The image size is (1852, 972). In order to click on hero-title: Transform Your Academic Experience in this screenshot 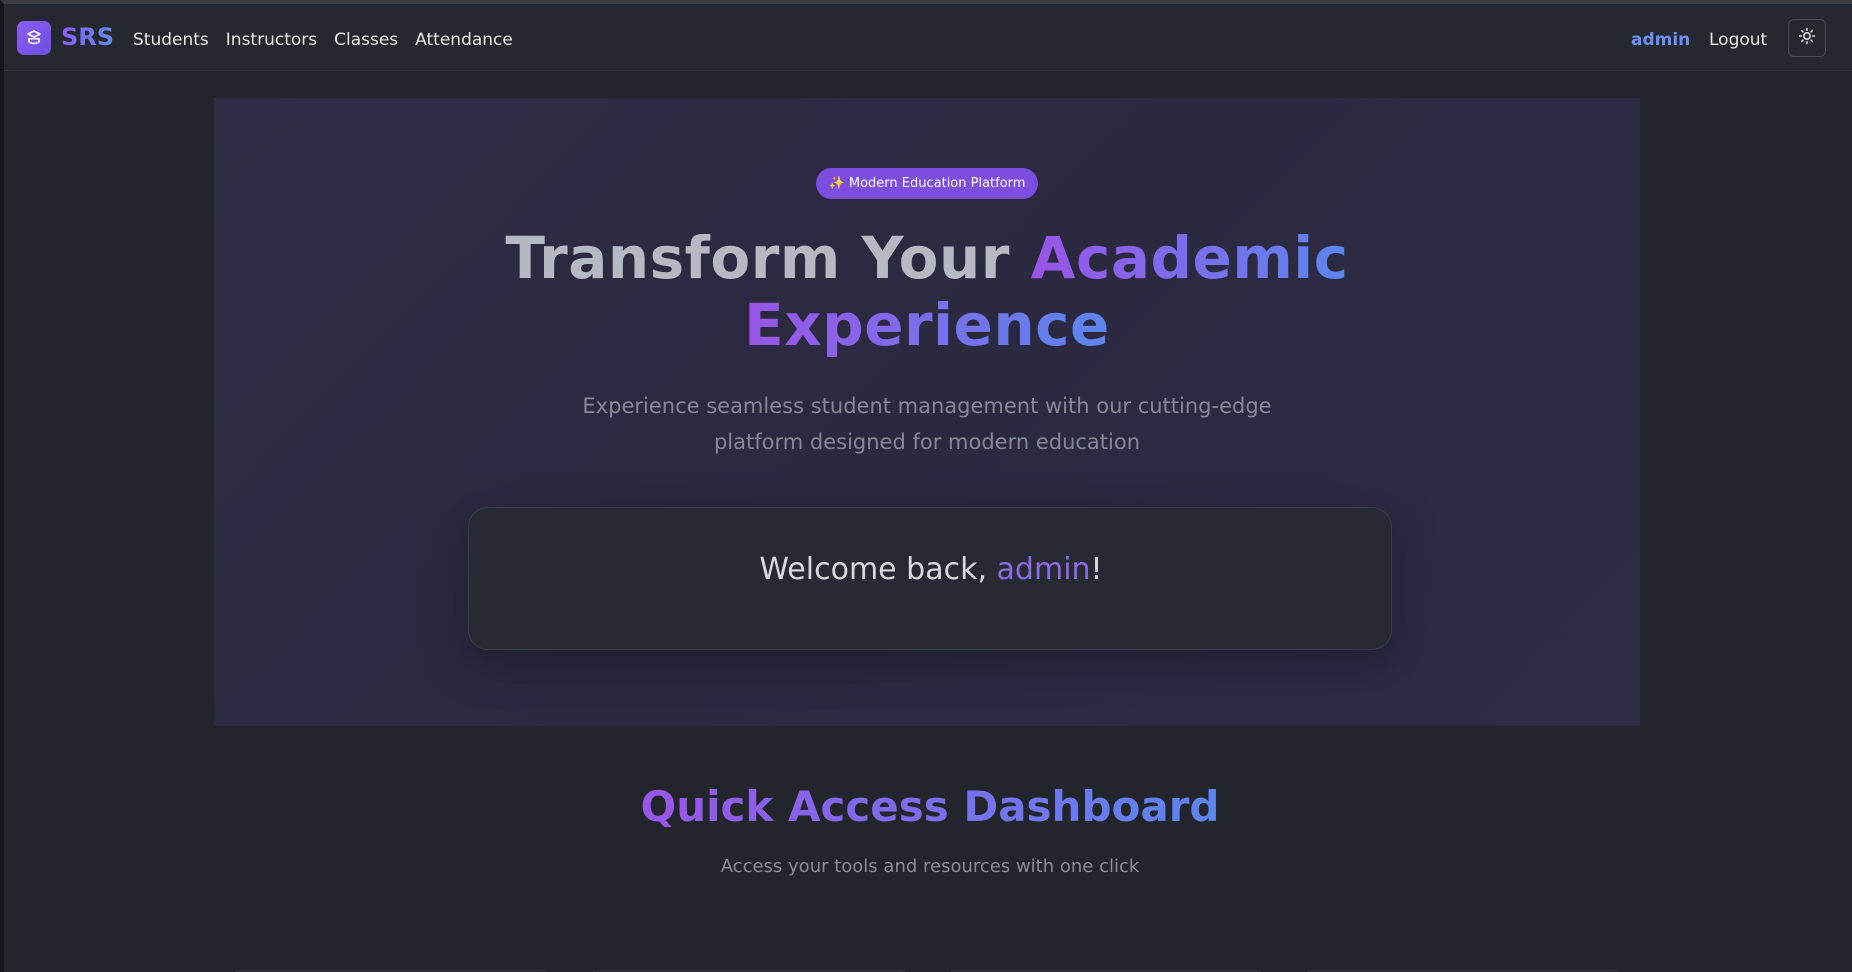, I will do `click(927, 292)`.